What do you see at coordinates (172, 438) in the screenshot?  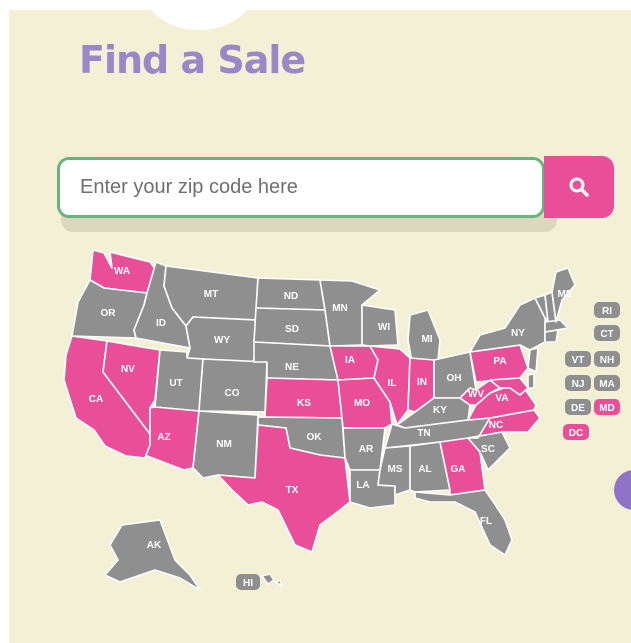 I see `state-AZ` at bounding box center [172, 438].